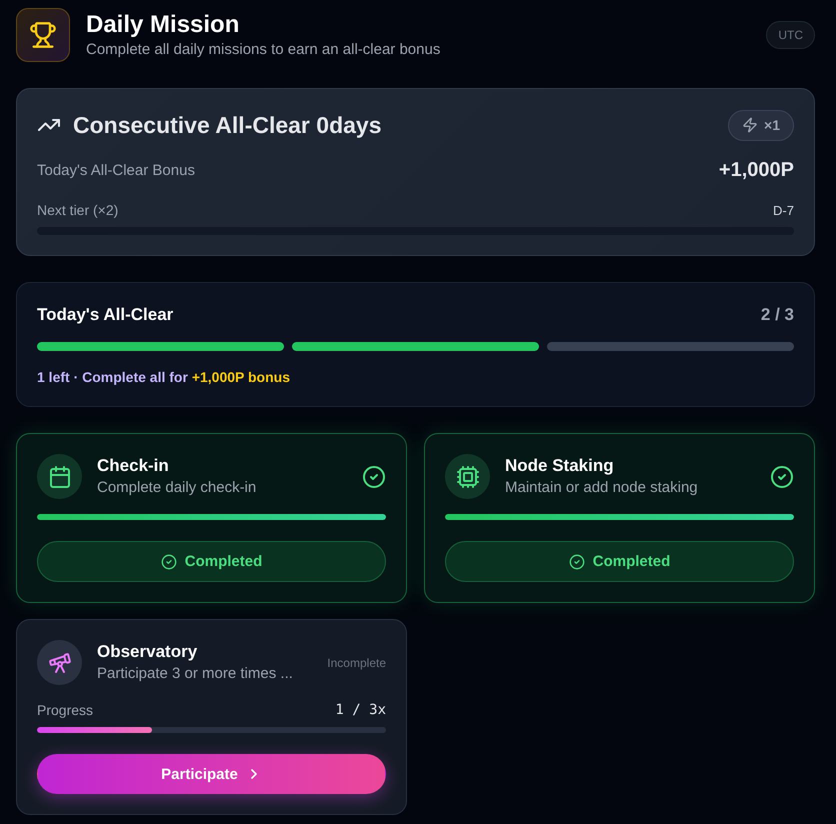  What do you see at coordinates (59, 662) in the screenshot?
I see `telescope-icon` at bounding box center [59, 662].